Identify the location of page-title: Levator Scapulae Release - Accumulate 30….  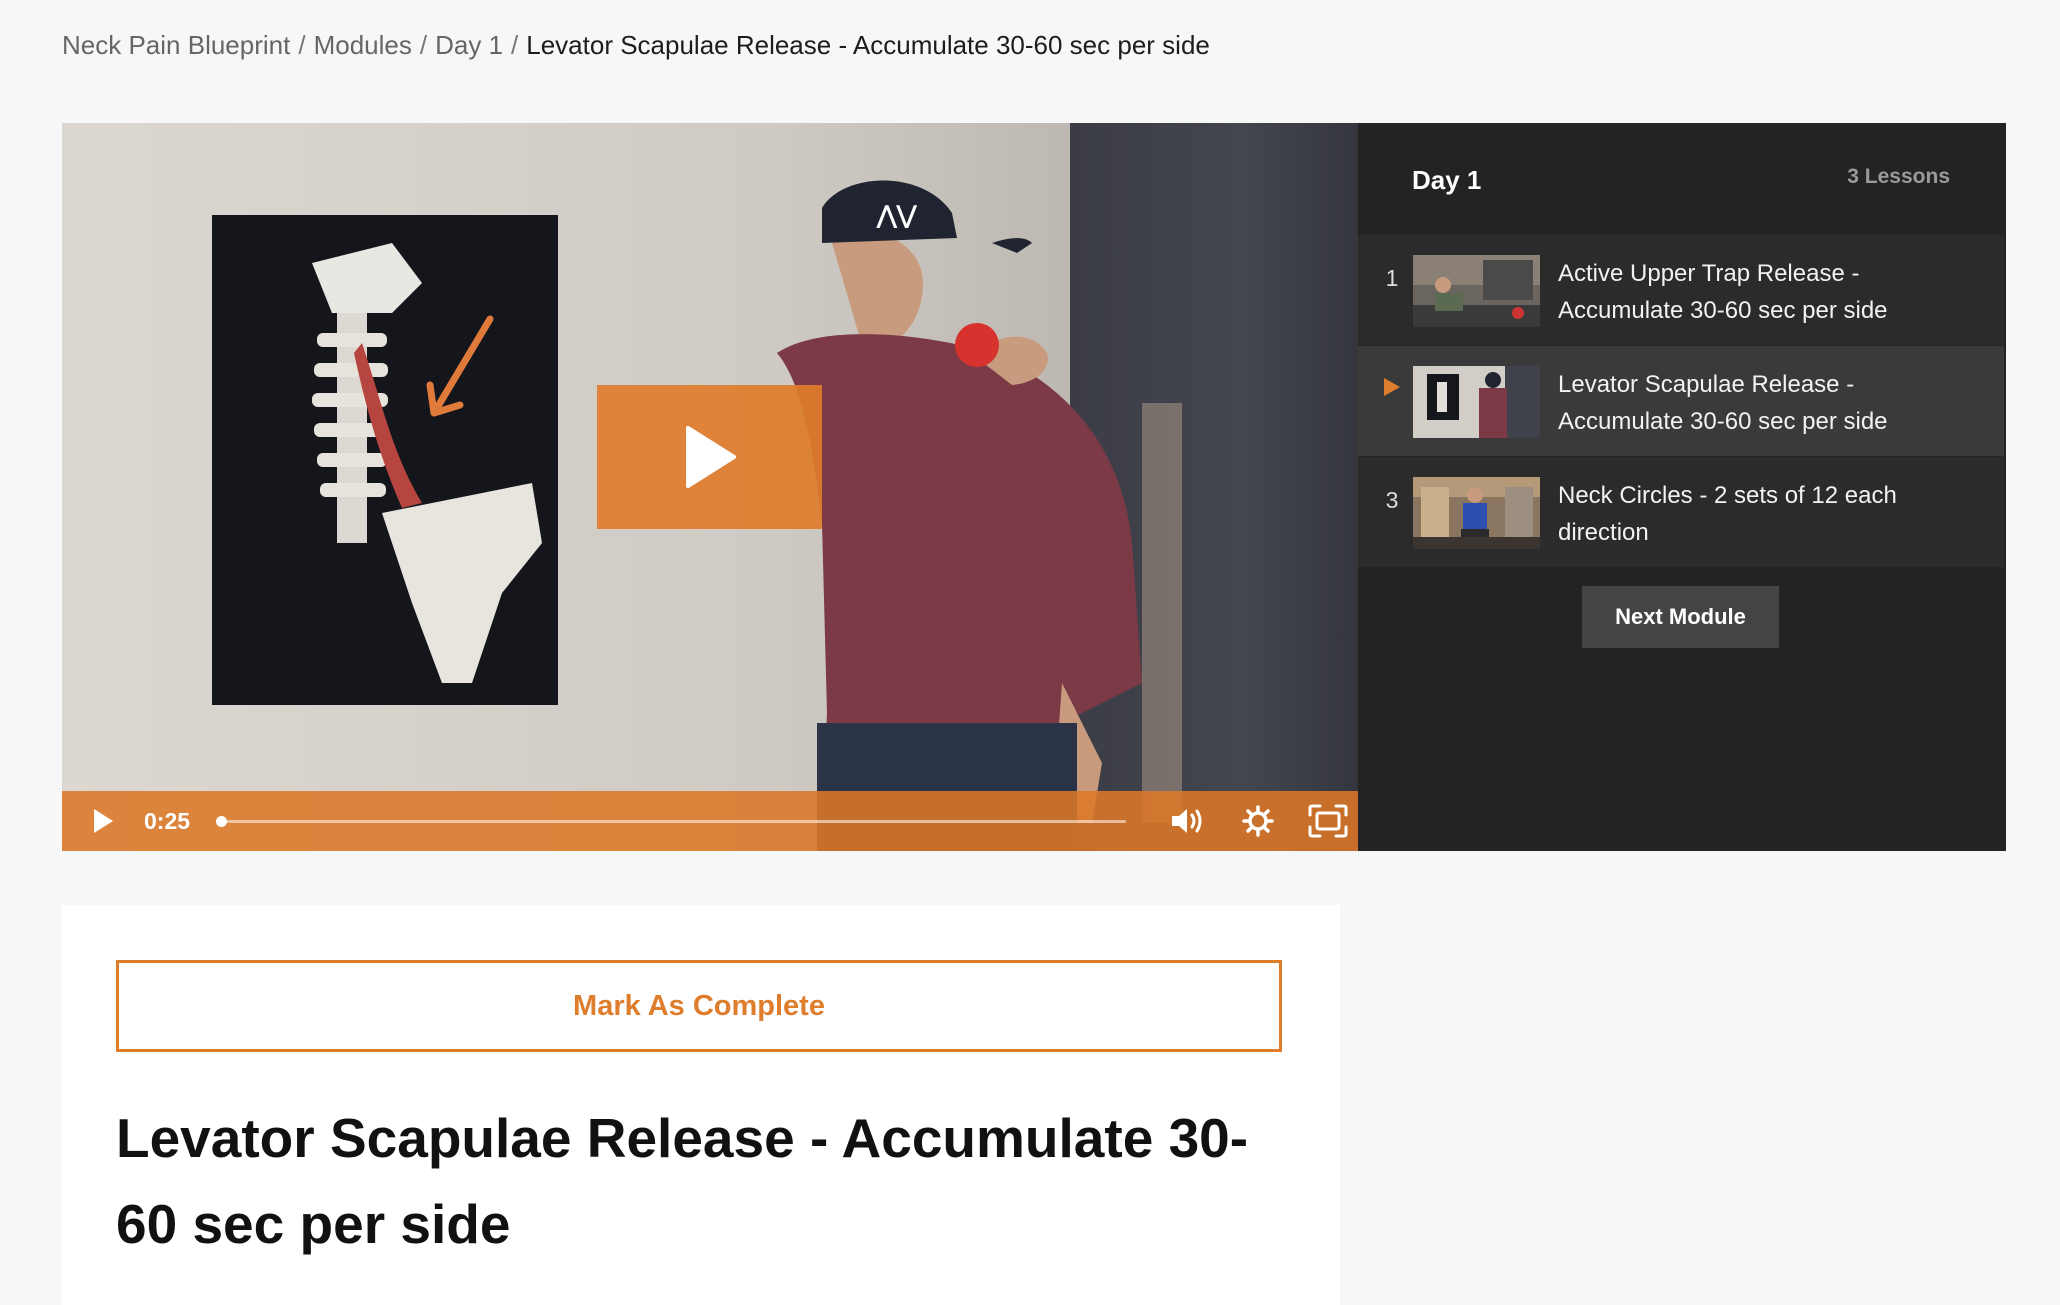
(682, 1181).